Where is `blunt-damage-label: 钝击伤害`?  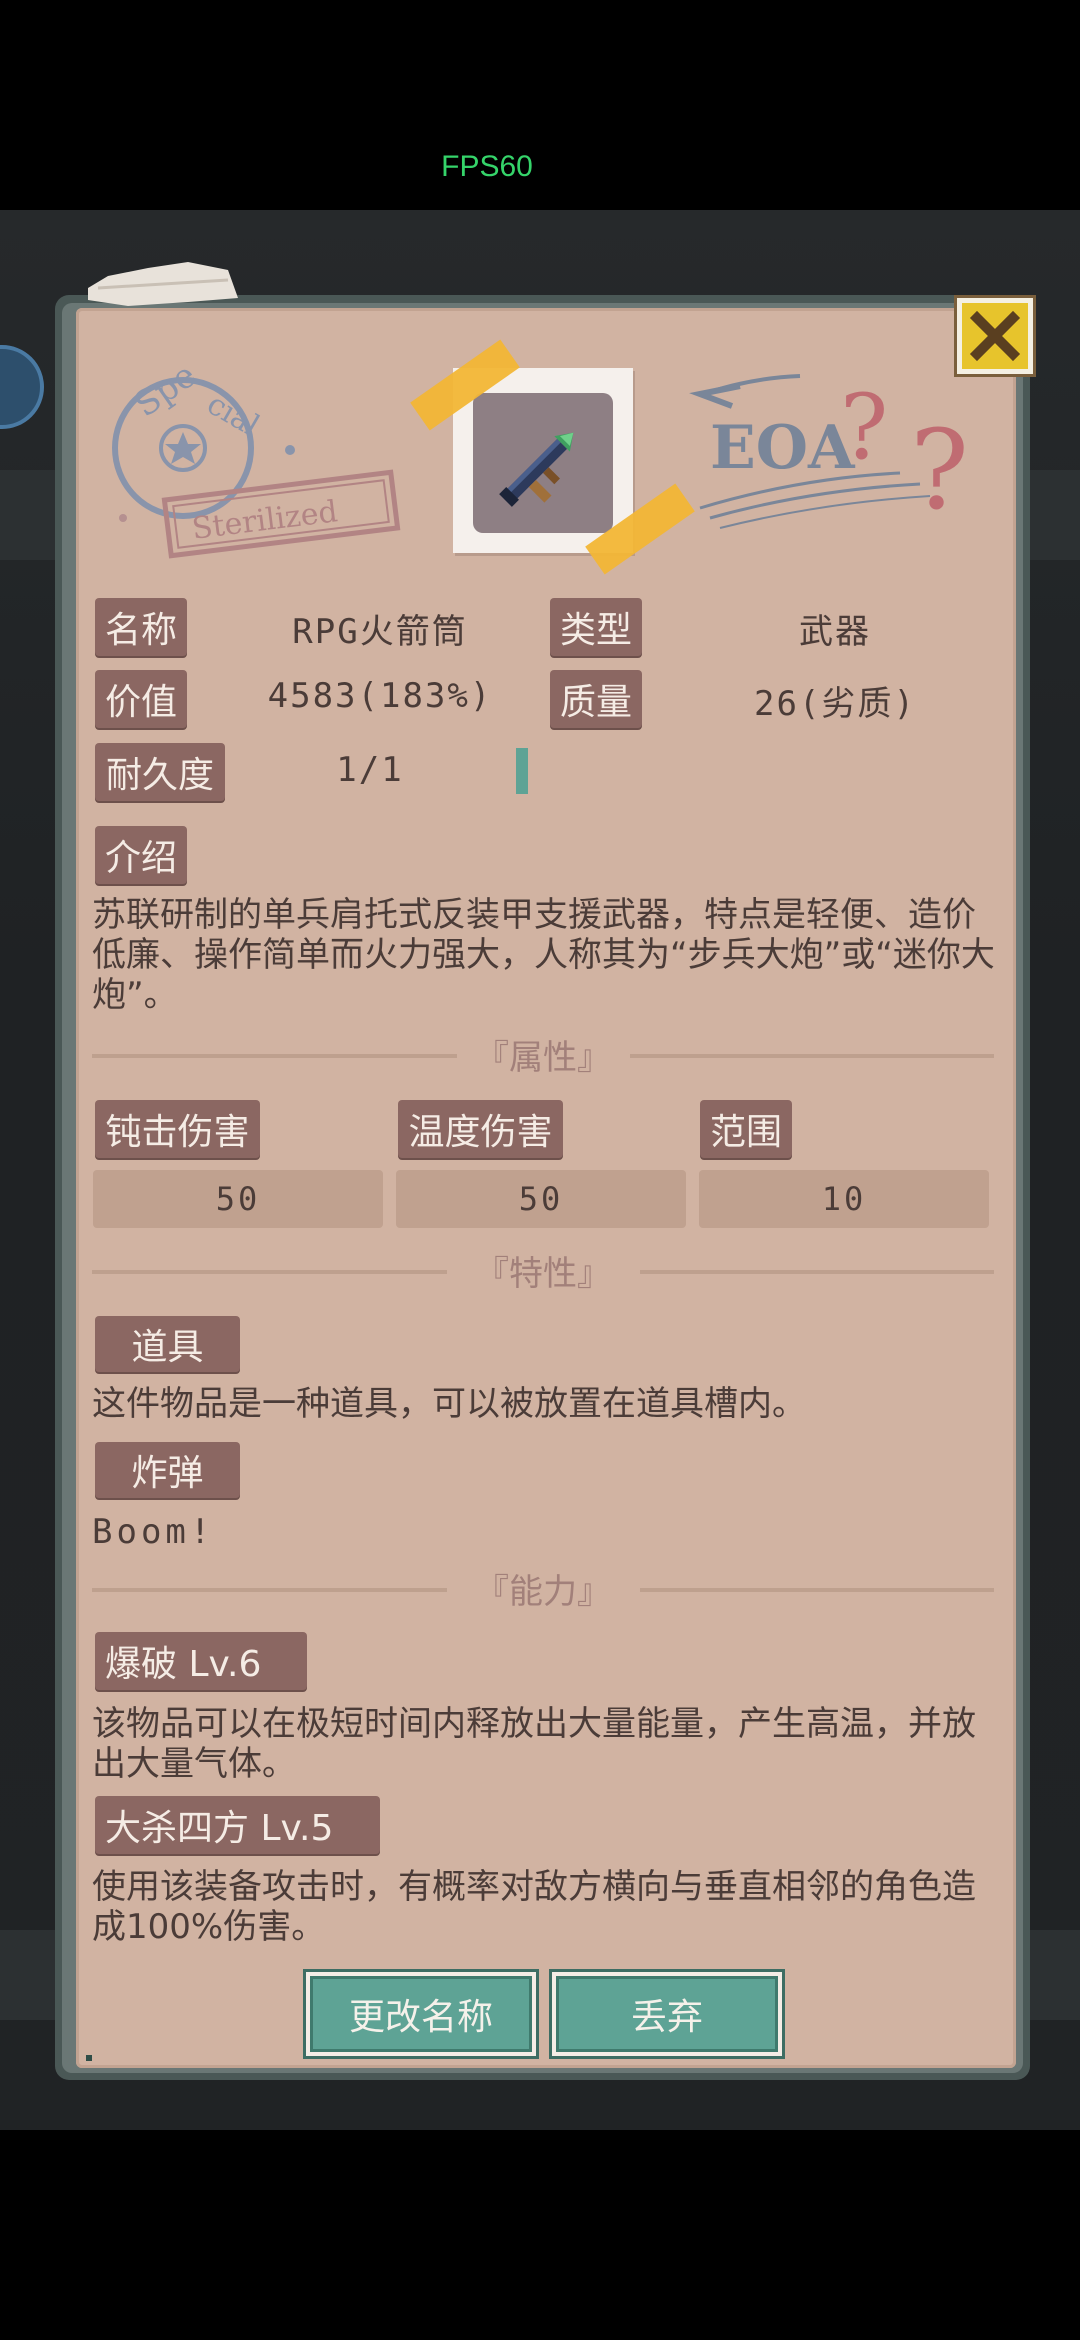
blunt-damage-label: 钝击伤害 is located at coordinates (177, 1129).